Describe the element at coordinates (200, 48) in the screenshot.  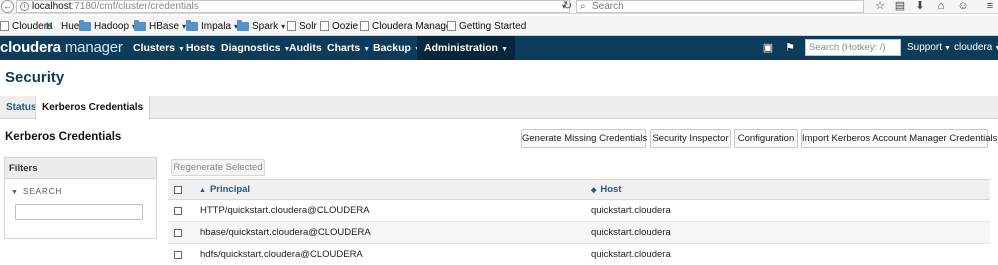
I see `nav-hosts: Hosts` at that location.